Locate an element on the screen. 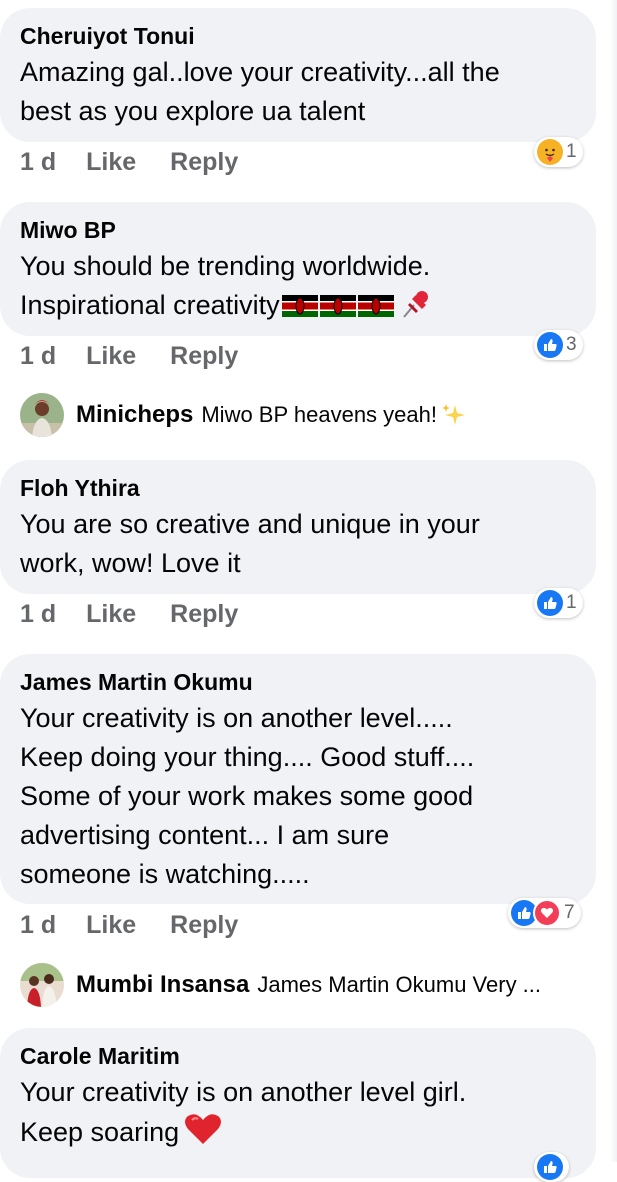  comment-line: Some of your work makes some good is located at coordinates (247, 796).